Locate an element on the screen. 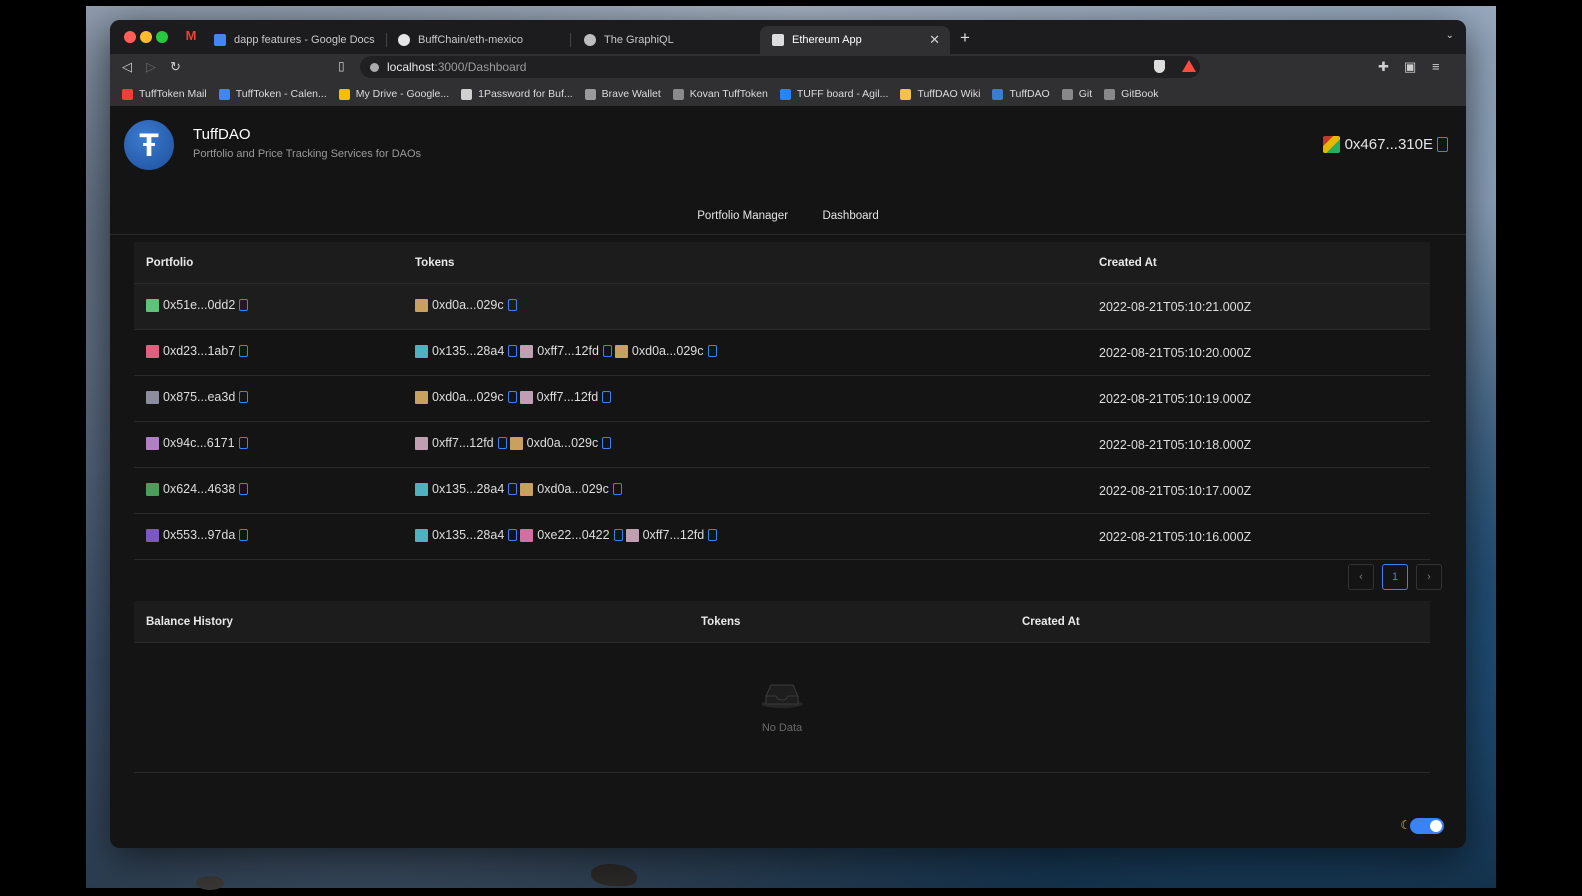 Image resolution: width=1582 pixels, height=896 pixels. table-bottom-divider is located at coordinates (782, 772).